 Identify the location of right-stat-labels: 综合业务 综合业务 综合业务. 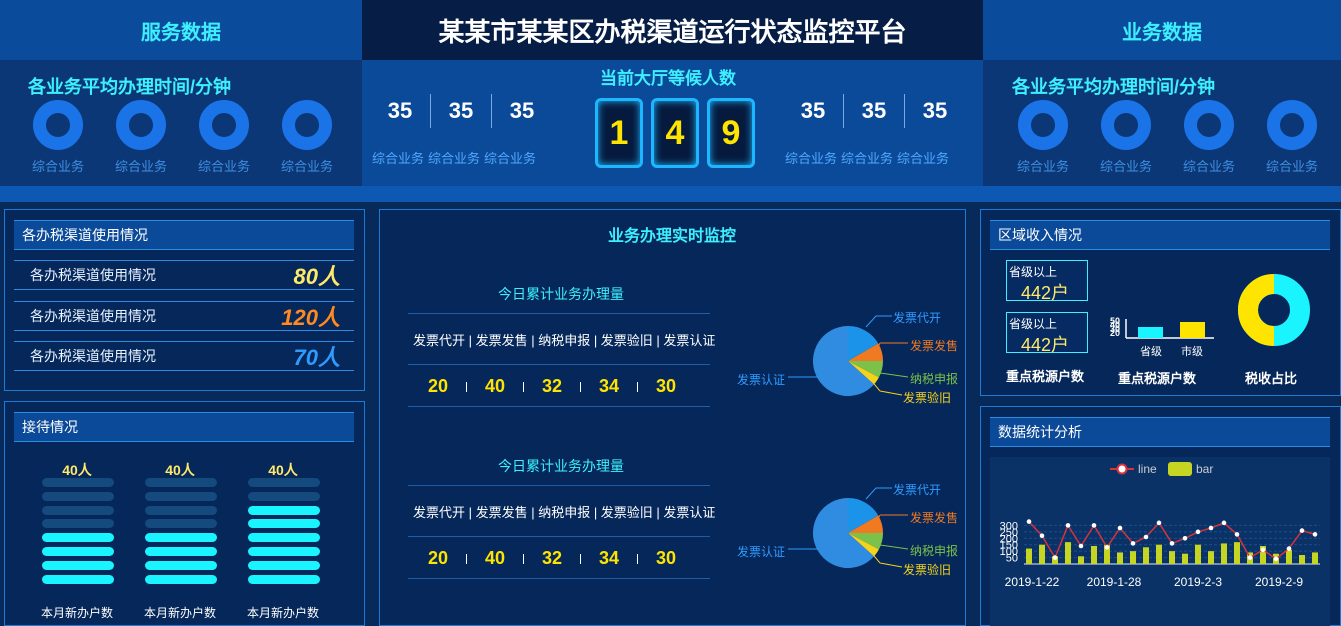
(867, 157).